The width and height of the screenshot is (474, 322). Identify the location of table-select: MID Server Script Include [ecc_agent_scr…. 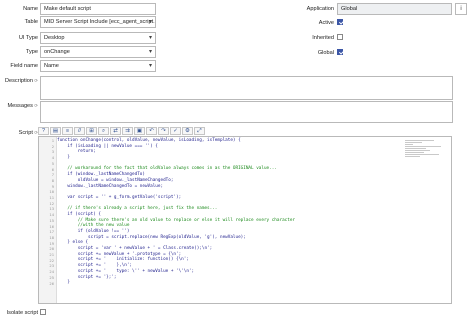
(98, 22).